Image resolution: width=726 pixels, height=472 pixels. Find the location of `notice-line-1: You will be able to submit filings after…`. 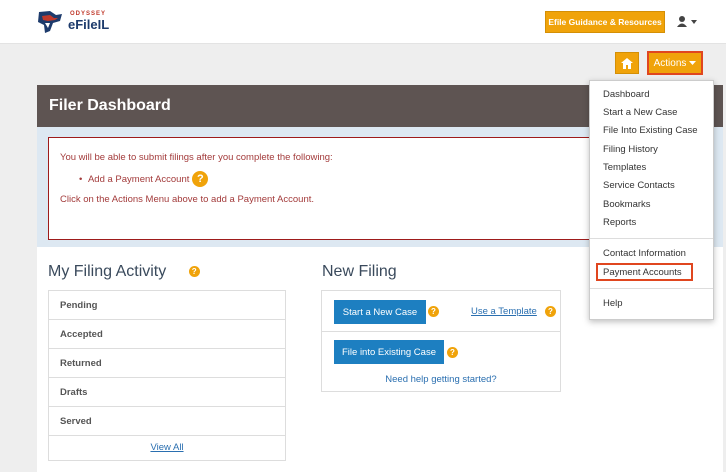

notice-line-1: You will be able to submit filings after… is located at coordinates (196, 157).